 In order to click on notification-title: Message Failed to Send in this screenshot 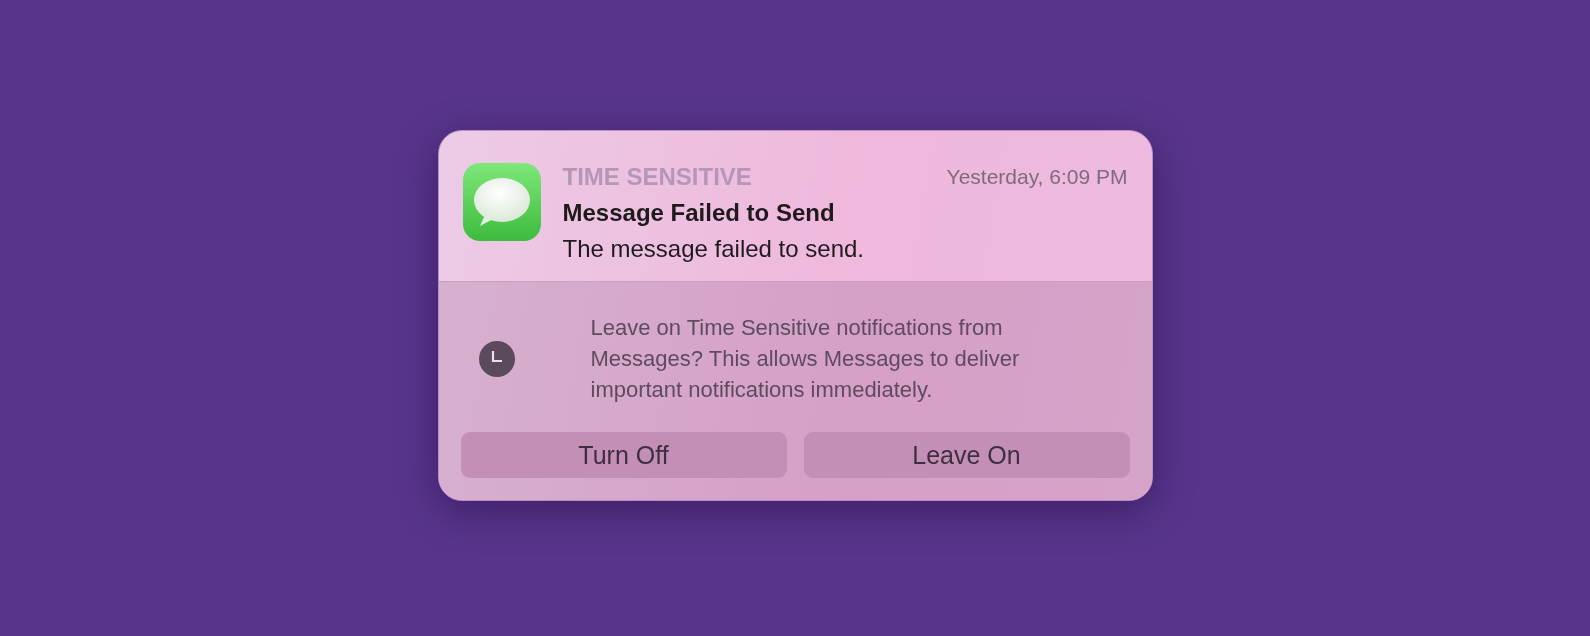, I will do `click(699, 213)`.